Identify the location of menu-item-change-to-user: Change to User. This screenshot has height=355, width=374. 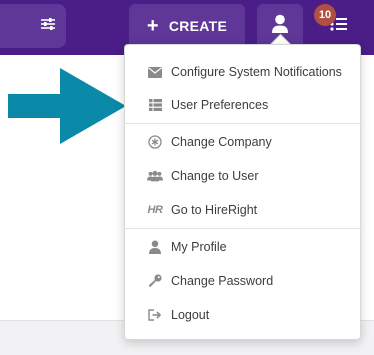
(243, 176).